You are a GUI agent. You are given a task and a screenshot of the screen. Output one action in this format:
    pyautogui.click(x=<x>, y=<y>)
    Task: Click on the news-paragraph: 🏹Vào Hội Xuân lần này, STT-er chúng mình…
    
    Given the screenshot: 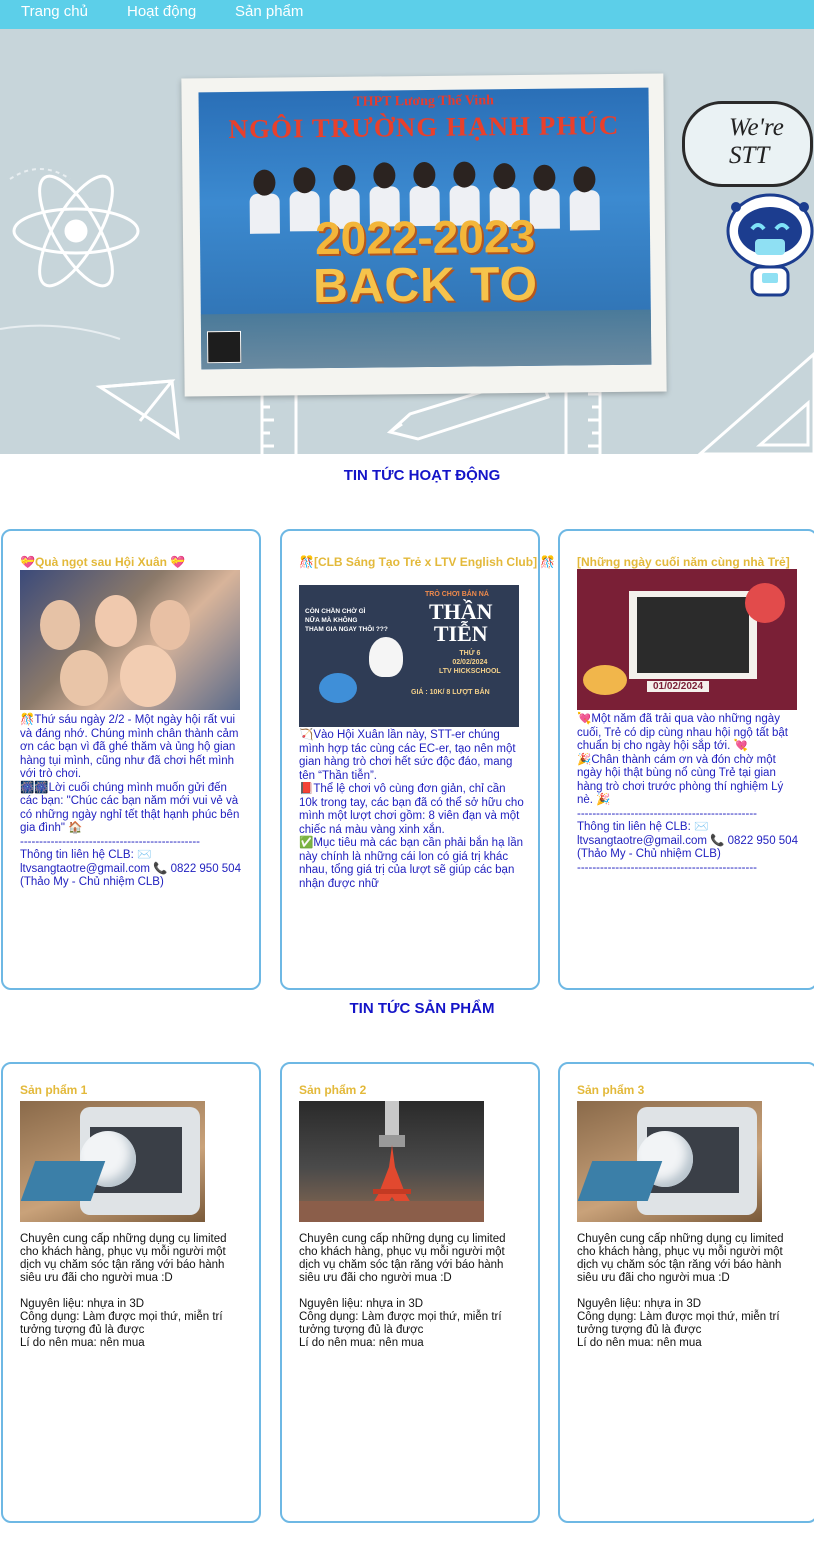 What is the action you would take?
    pyautogui.click(x=407, y=755)
    